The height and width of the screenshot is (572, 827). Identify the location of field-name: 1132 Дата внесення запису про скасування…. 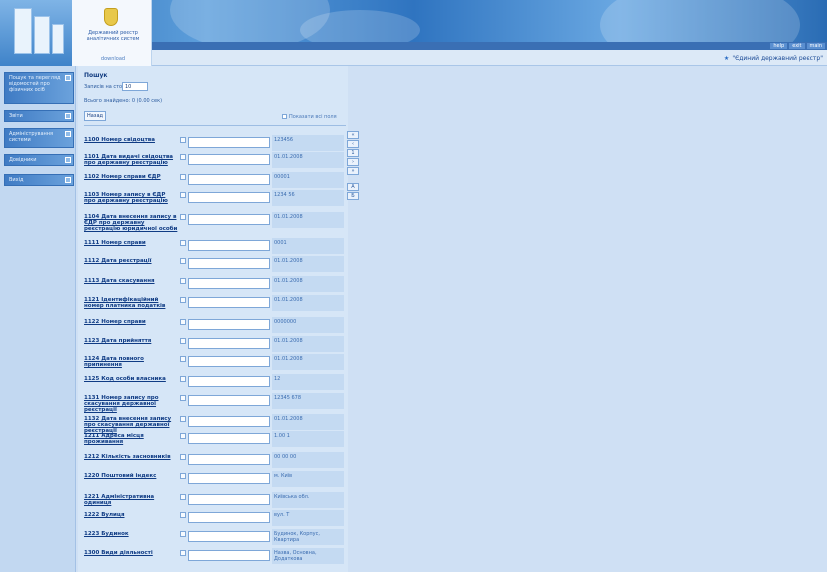
(131, 425).